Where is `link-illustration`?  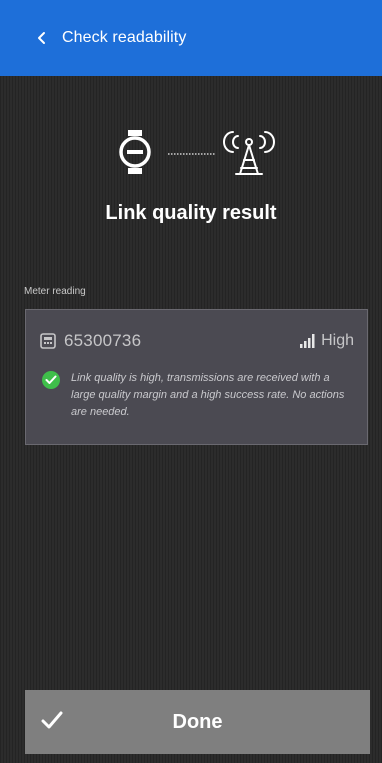
link-illustration is located at coordinates (191, 153).